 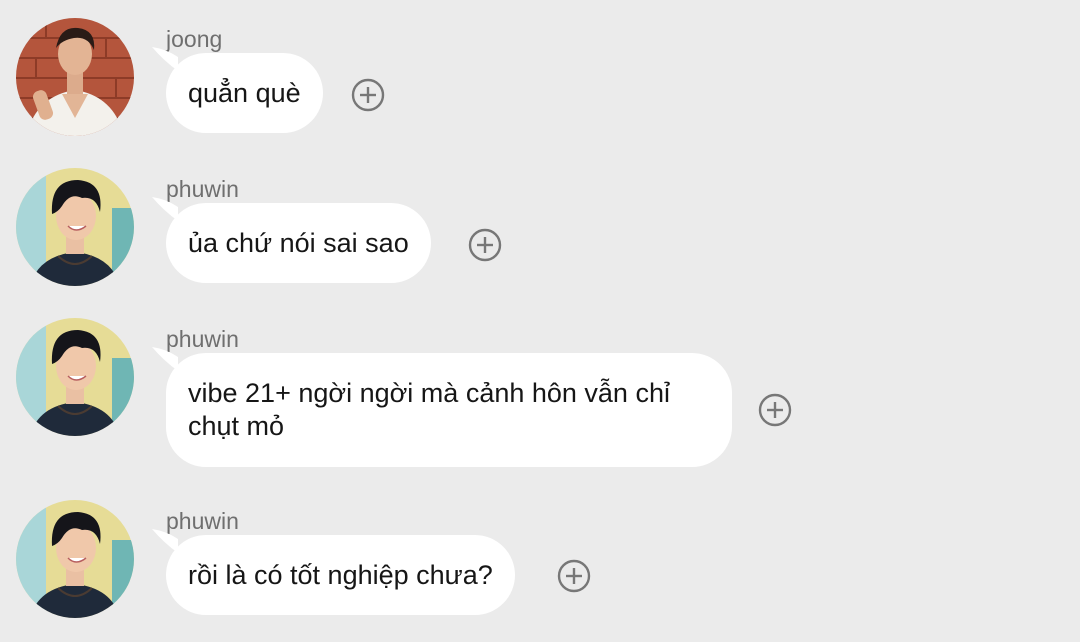 I want to click on message-text: ủa chứ nói sai sao, so click(x=298, y=242).